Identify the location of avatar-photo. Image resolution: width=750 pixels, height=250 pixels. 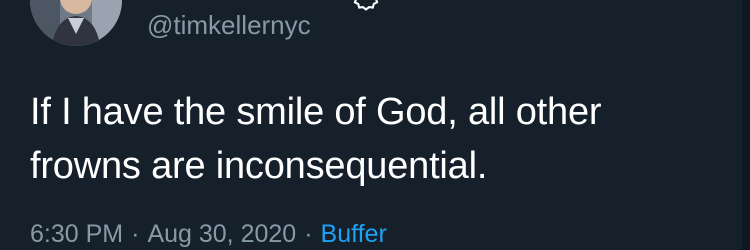
(76, 23).